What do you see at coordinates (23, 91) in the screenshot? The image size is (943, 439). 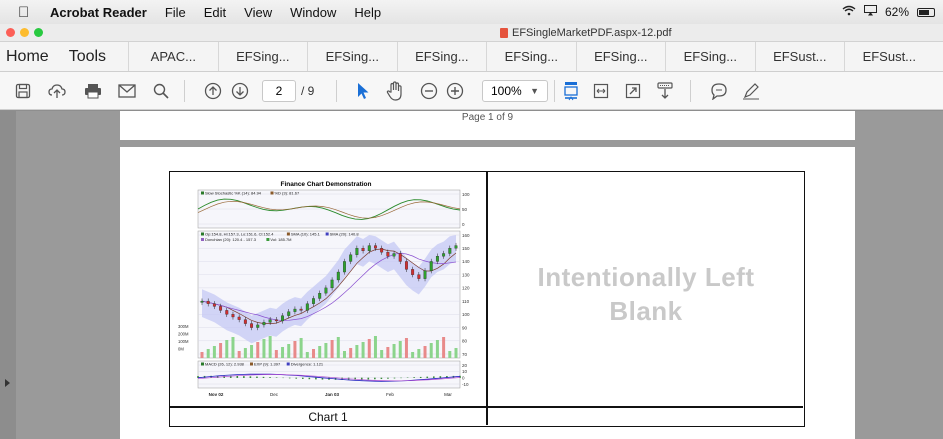 I see `save-icon` at bounding box center [23, 91].